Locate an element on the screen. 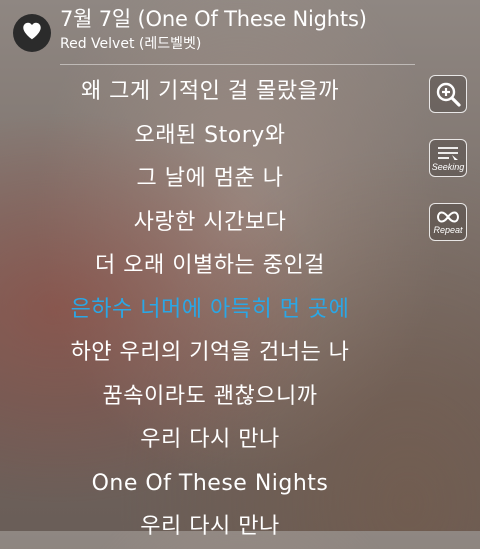 The width and height of the screenshot is (480, 549). header-divider is located at coordinates (237, 64).